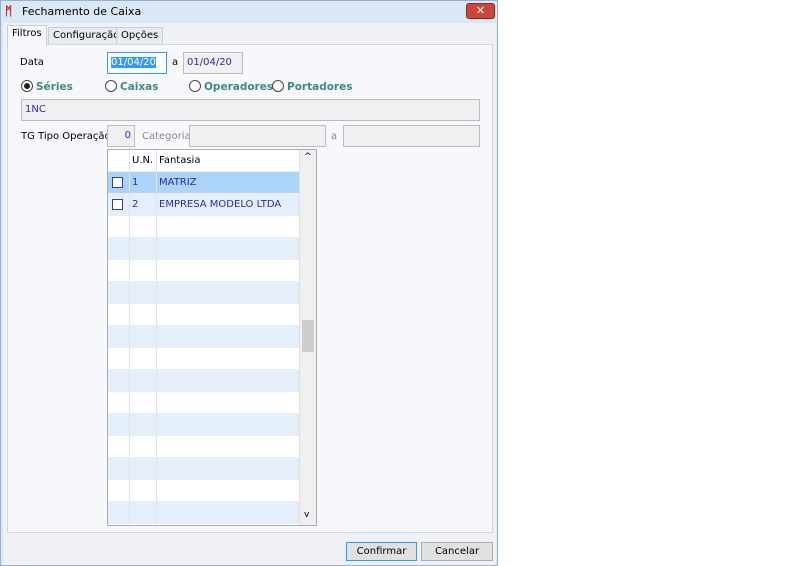 This screenshot has height=566, width=800. I want to click on data-label: Data, so click(32, 62).